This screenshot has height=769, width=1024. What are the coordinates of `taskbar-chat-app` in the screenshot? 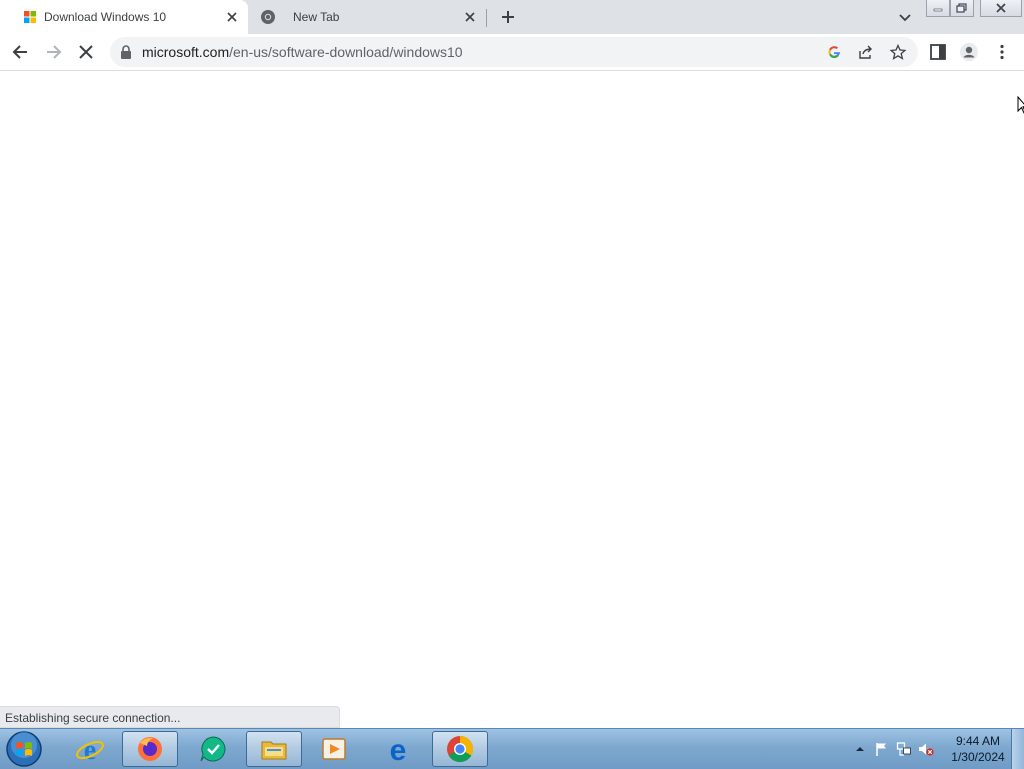 It's located at (213, 749).